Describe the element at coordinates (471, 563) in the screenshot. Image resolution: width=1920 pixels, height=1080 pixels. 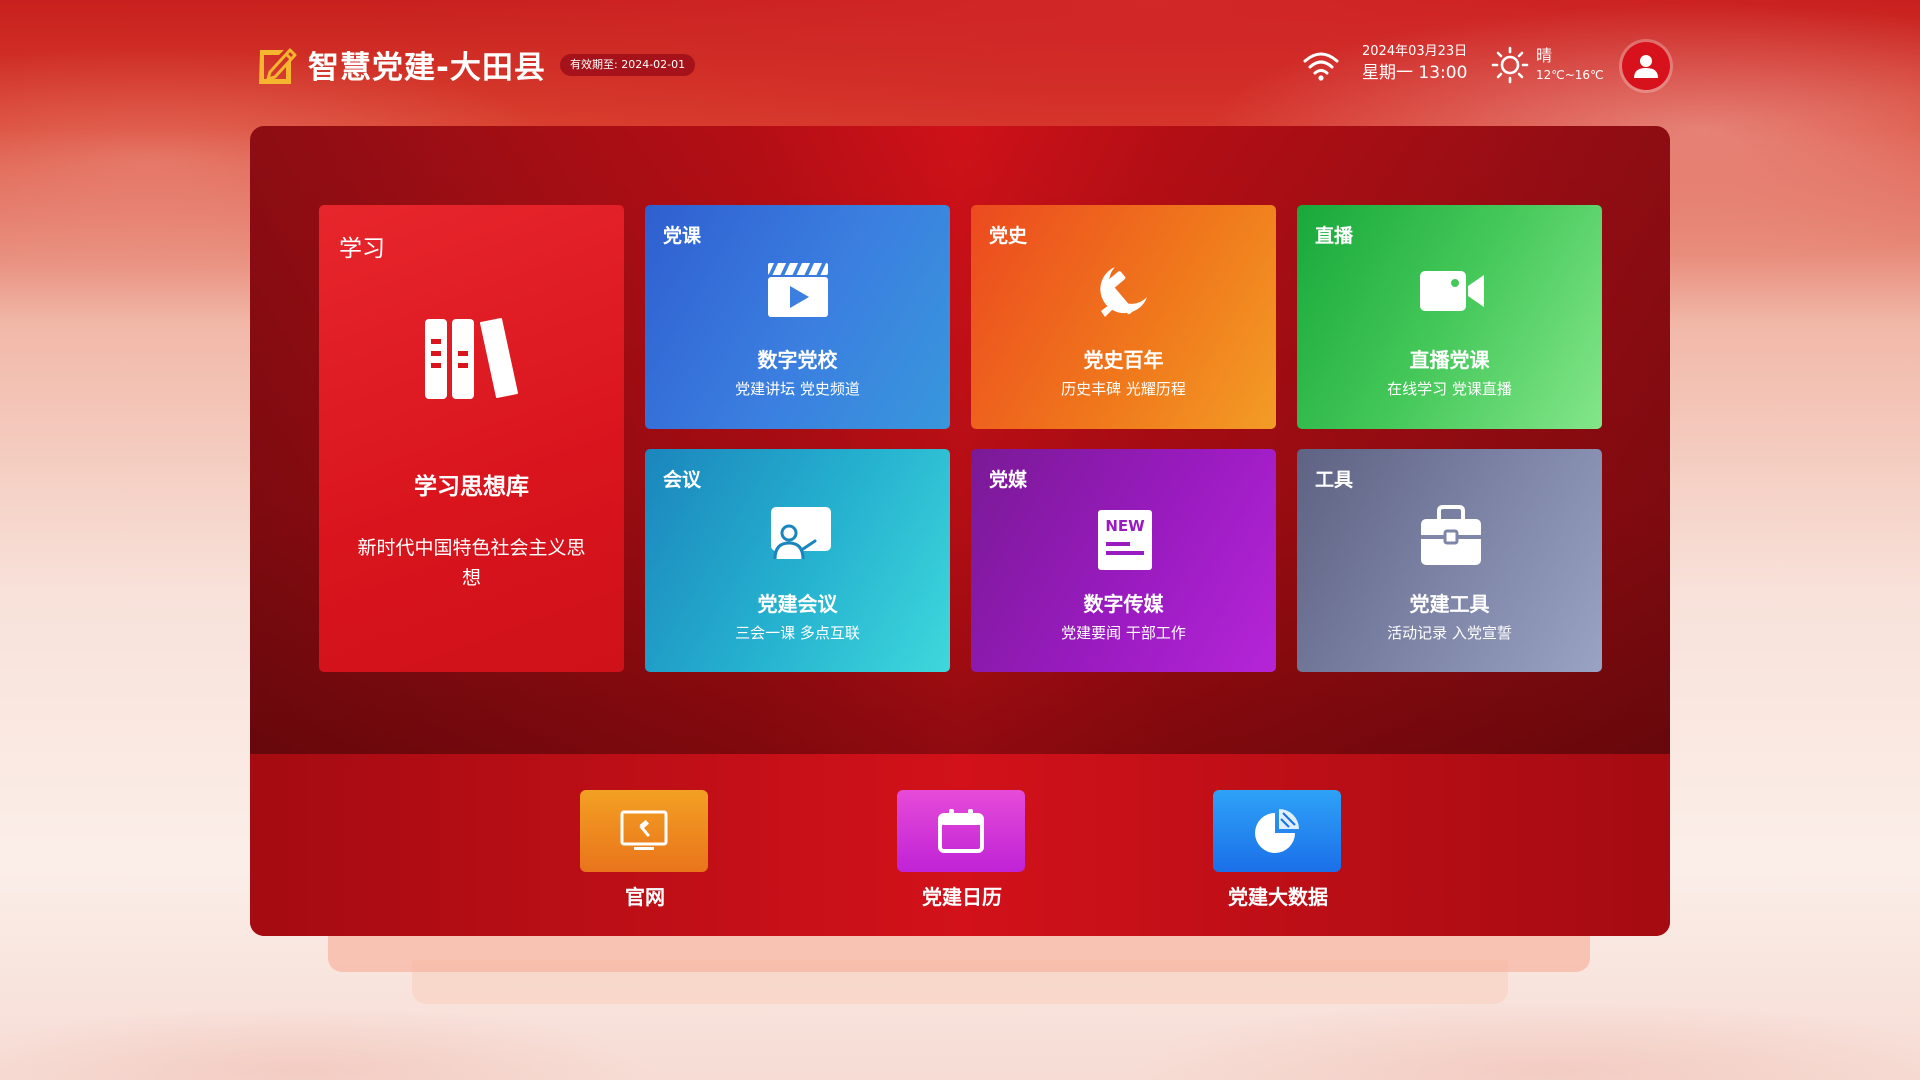
I see `tile-subtitle: 新时代中国特色社会主义思想` at that location.